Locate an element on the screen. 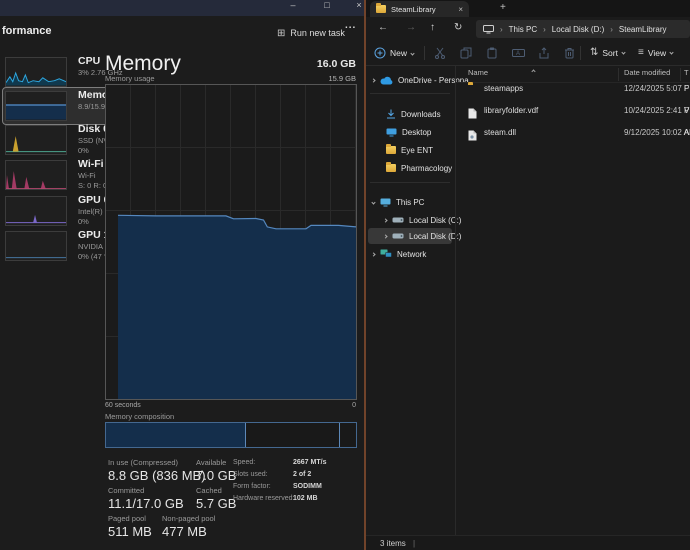 The width and height of the screenshot is (690, 550). minimize-icon: – is located at coordinates (293, 5).